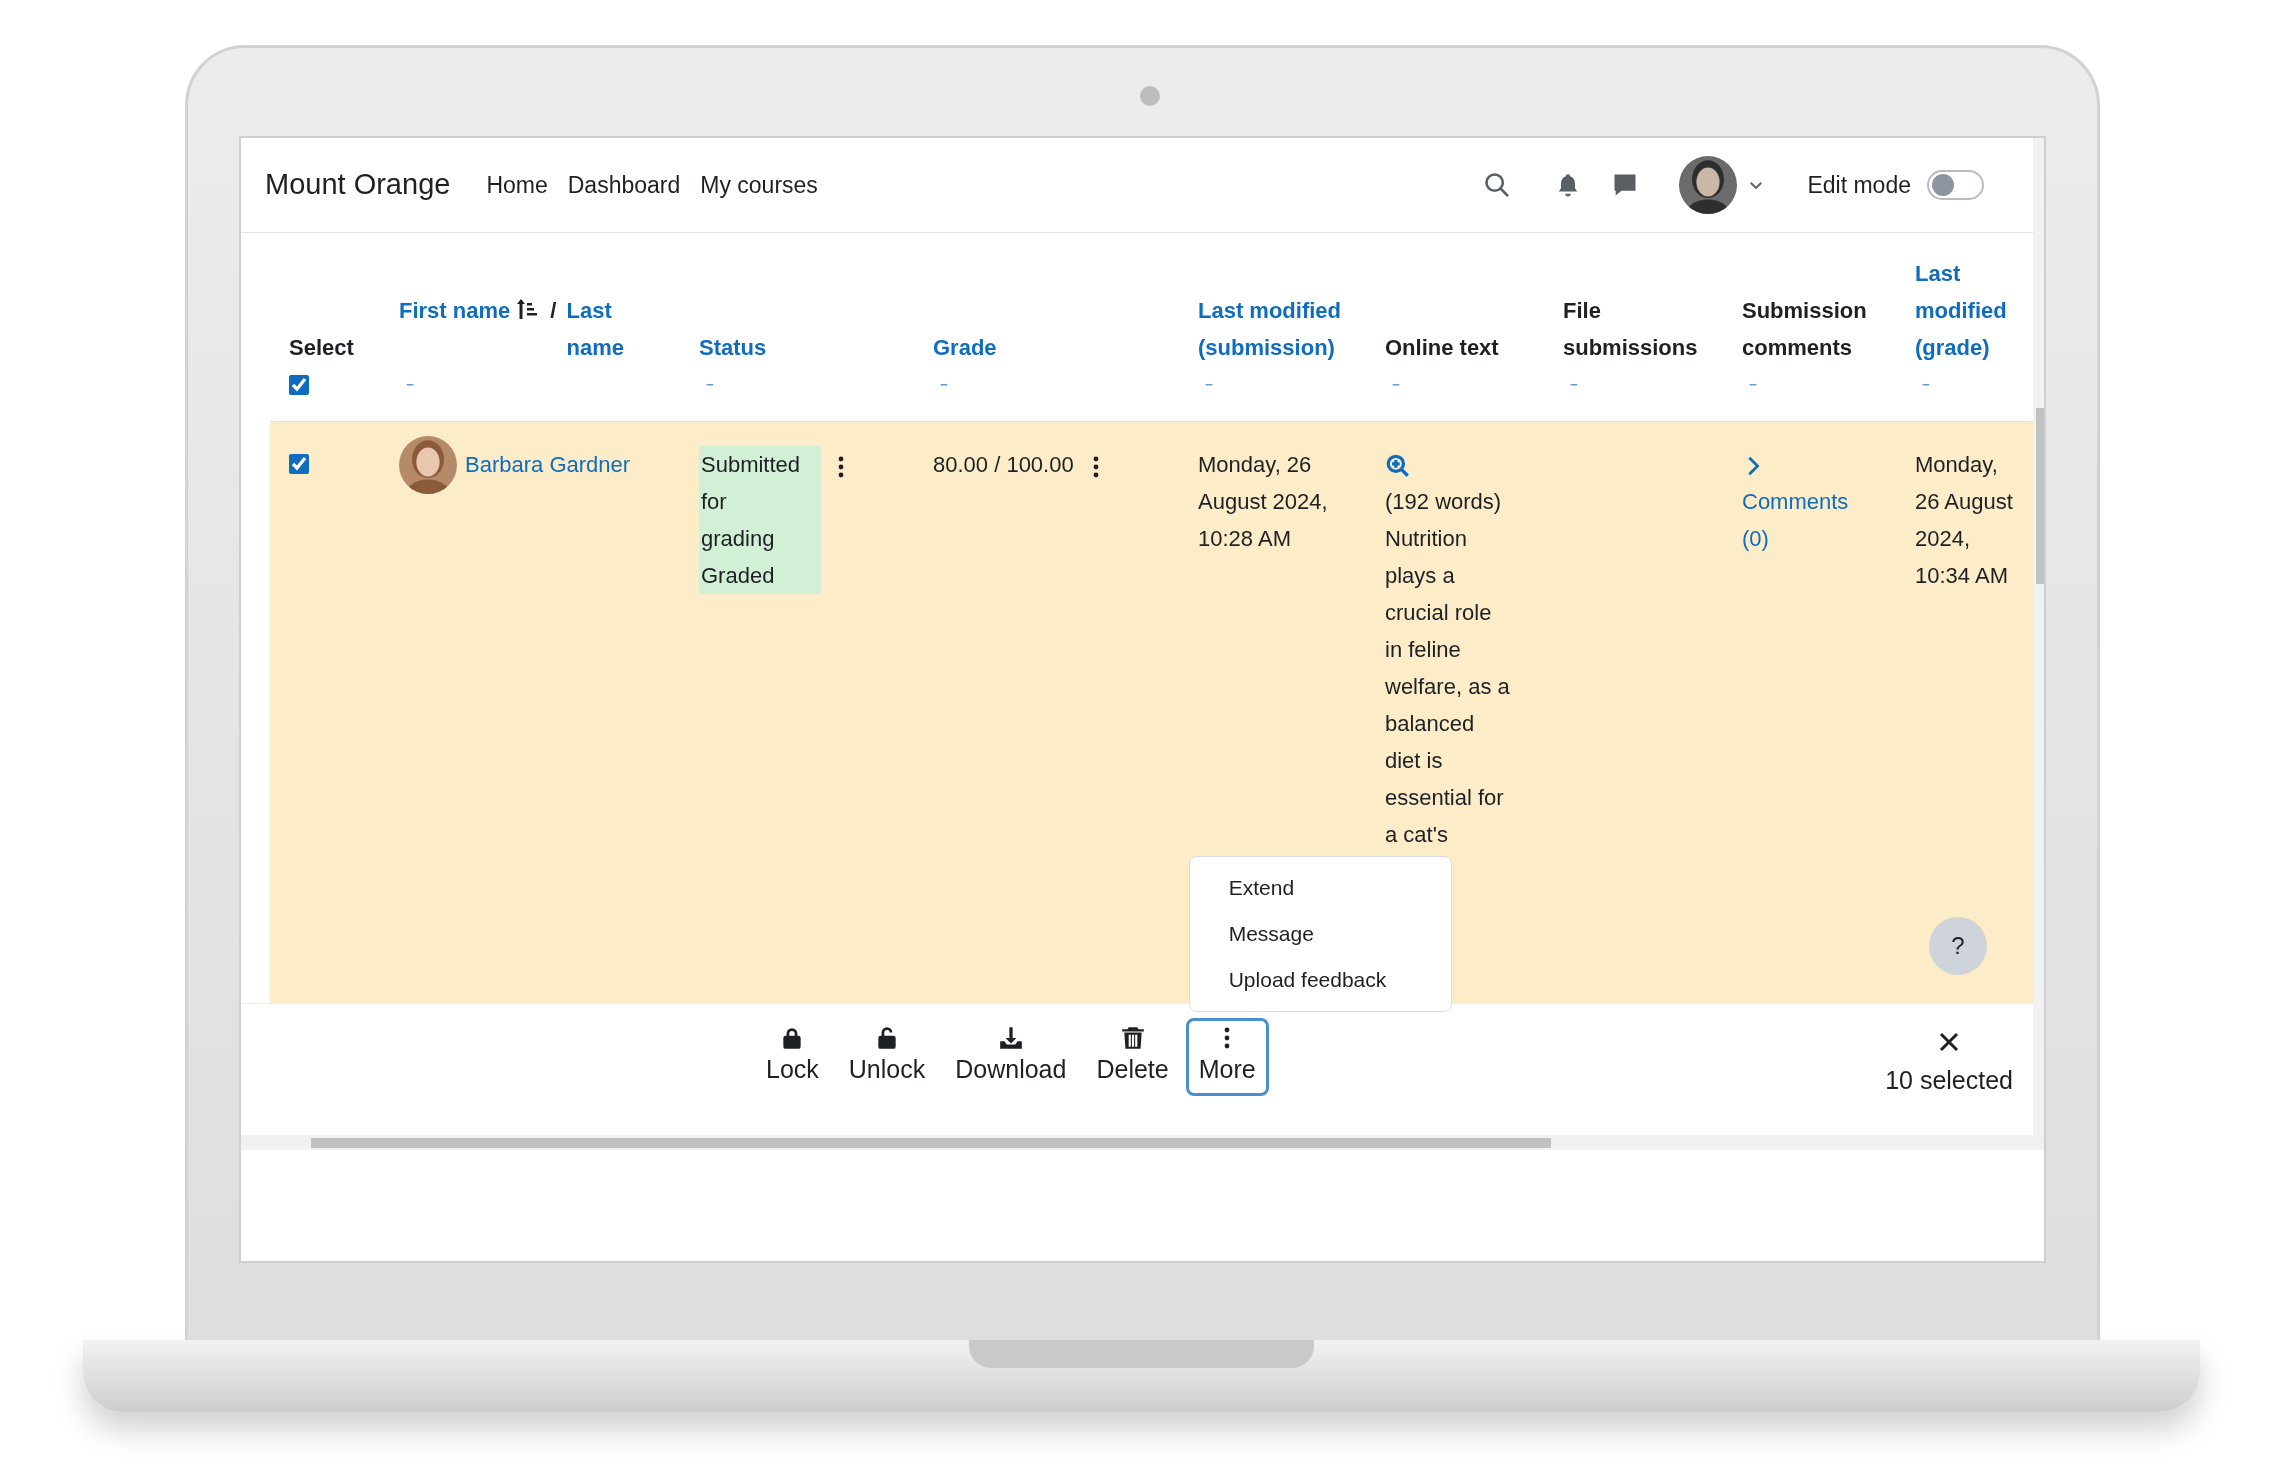 This screenshot has width=2292, height=1480. I want to click on date-text: Monday, 26 August 2024, 10:28 AM, so click(1263, 502).